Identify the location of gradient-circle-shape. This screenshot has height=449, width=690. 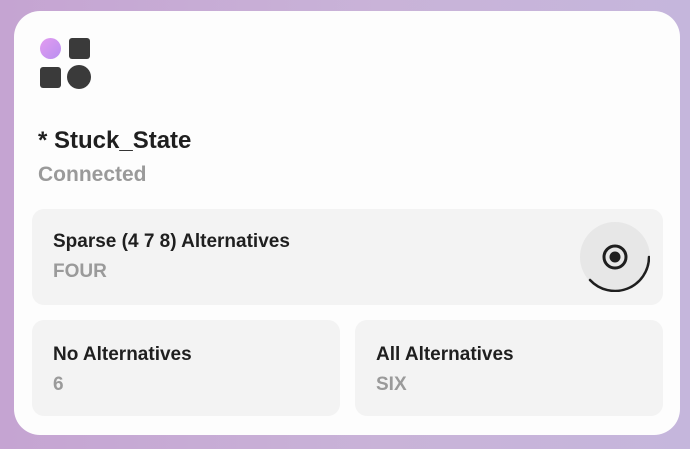
(50, 48).